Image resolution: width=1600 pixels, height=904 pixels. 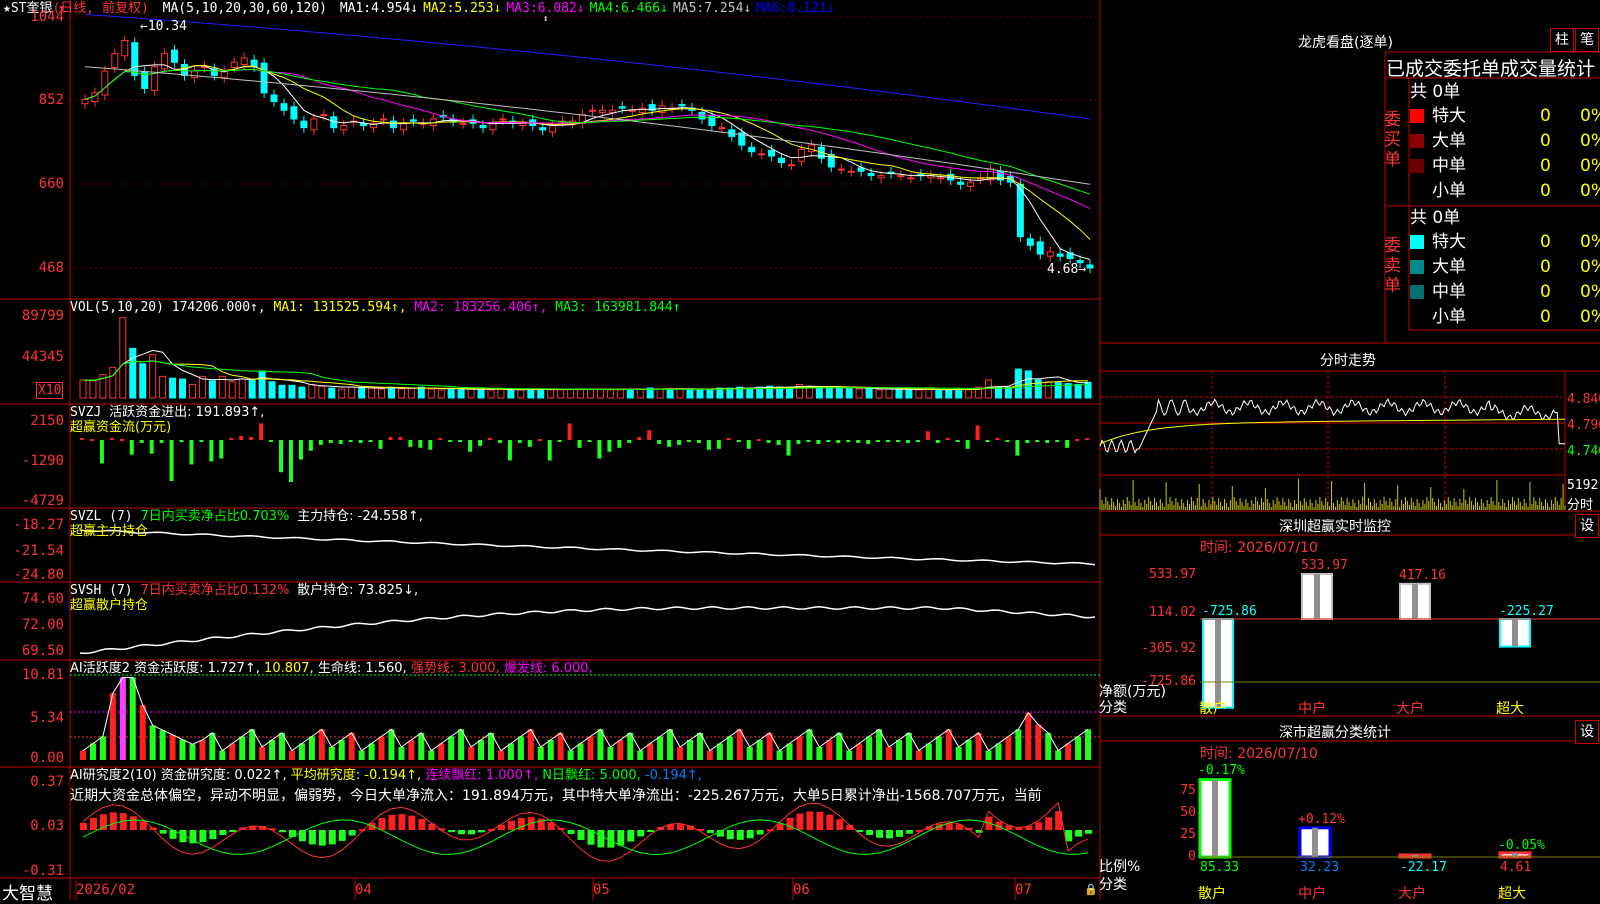 I want to click on ma-value-6: MA6:, so click(x=772, y=8).